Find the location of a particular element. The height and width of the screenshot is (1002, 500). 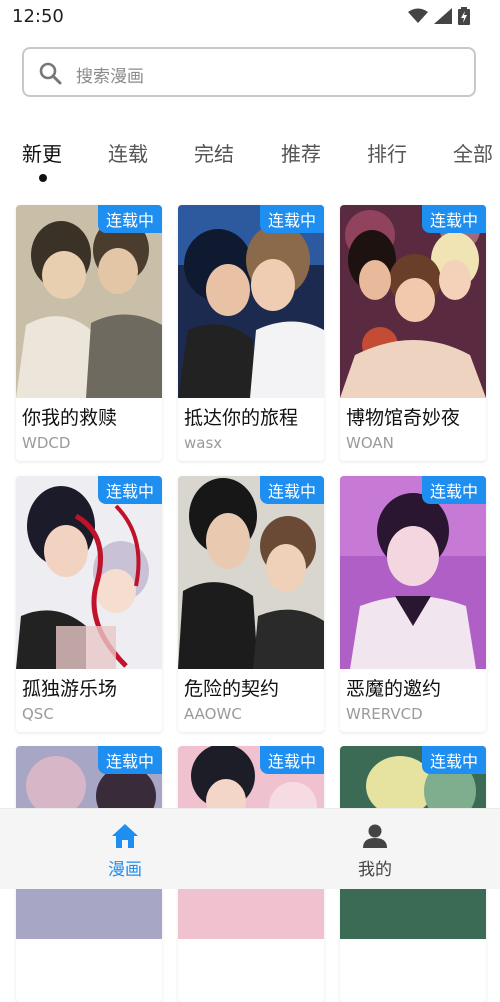

search-input: 搜索漫画 is located at coordinates (249, 72).